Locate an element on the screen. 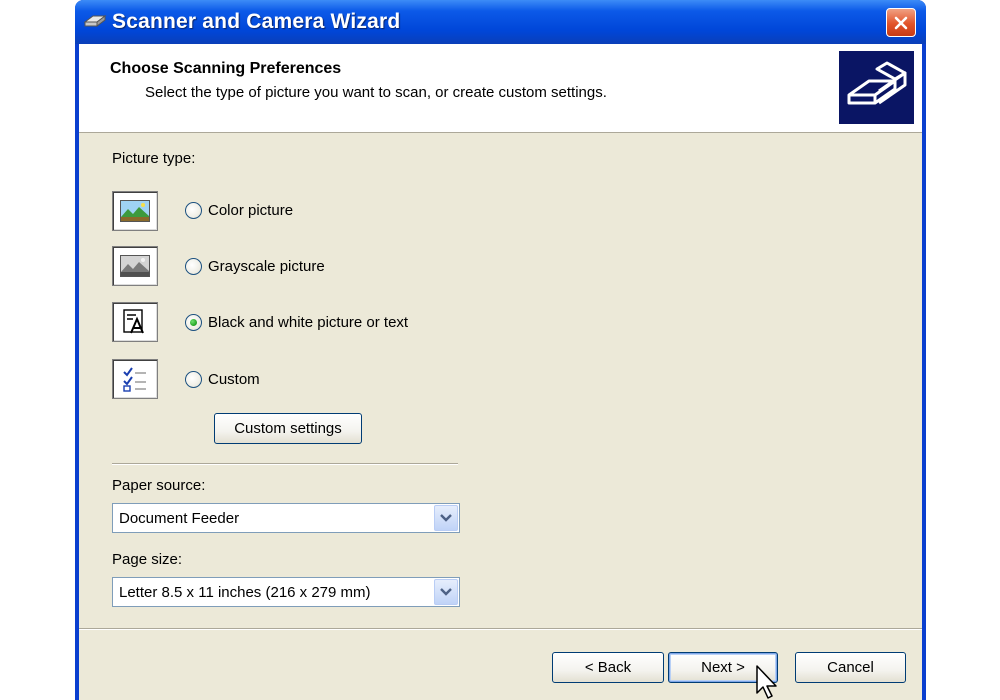 Image resolution: width=1000 pixels, height=700 pixels. window-title: Scanner and Camera Wizard is located at coordinates (256, 21).